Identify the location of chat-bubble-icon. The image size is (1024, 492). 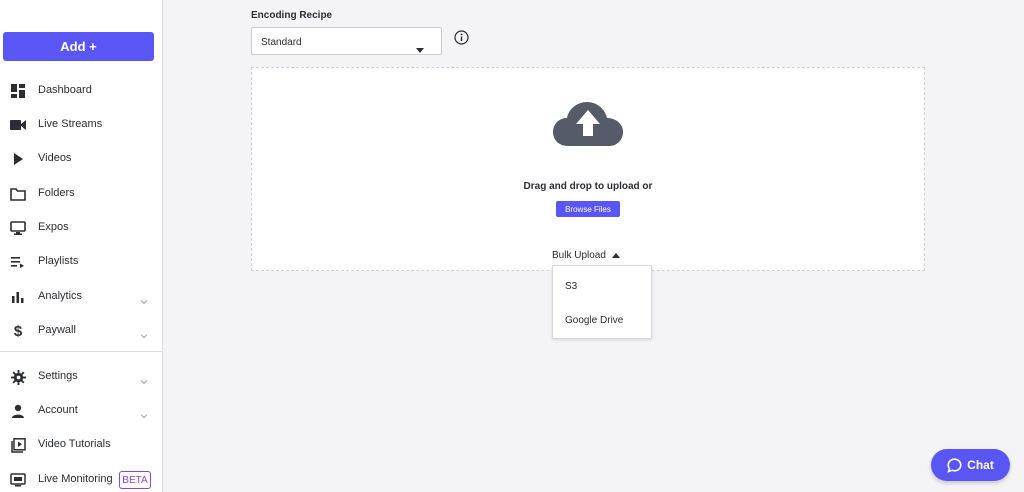
(954, 465).